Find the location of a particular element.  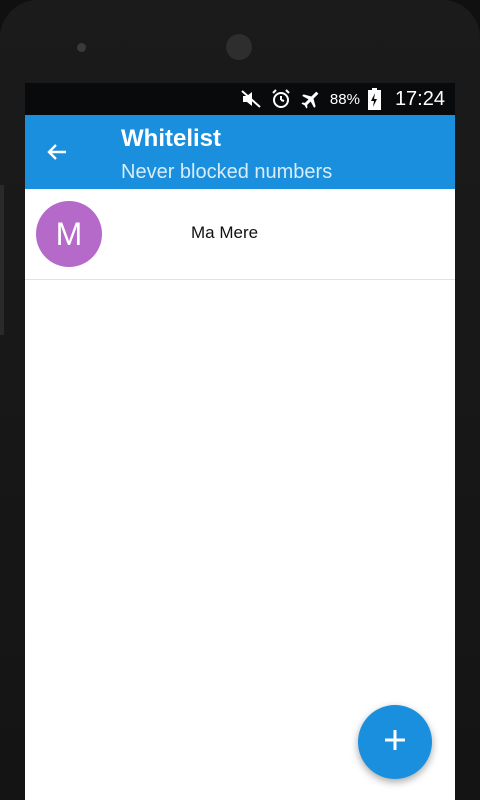

airplane-mode-icon is located at coordinates (311, 99).